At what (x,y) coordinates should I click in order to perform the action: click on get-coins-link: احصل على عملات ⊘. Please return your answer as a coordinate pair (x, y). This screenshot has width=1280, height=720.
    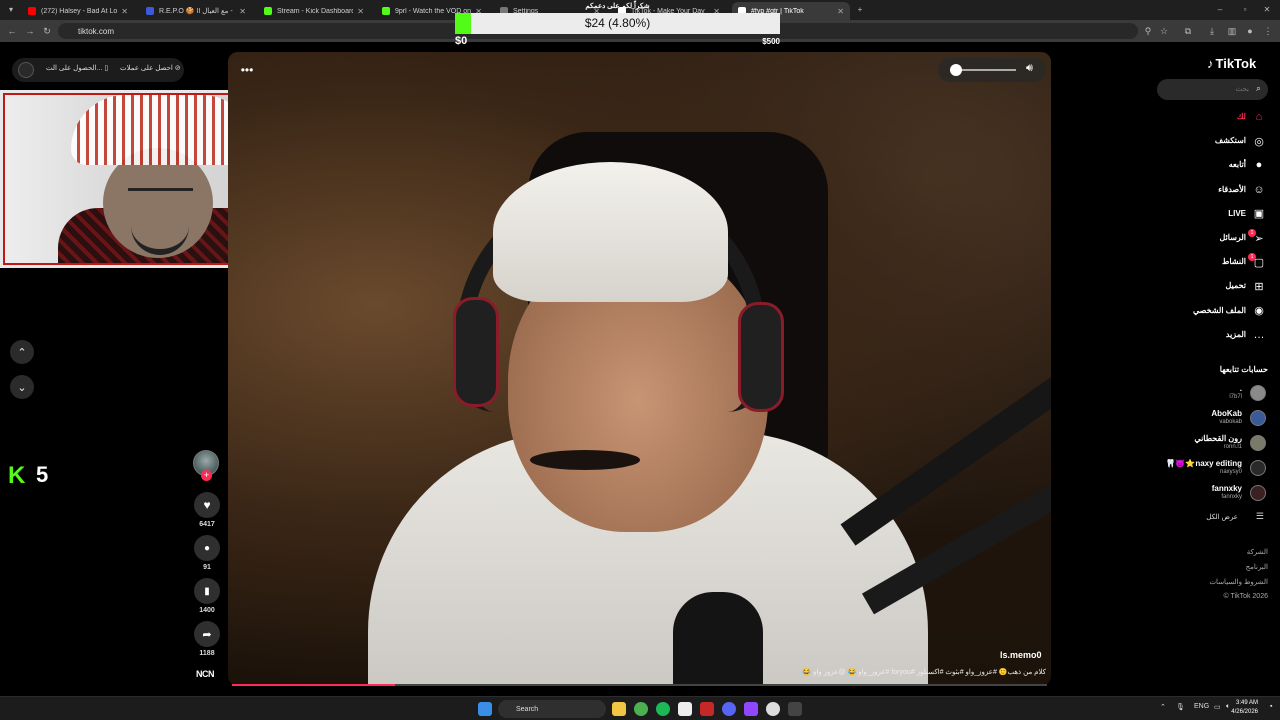
    Looking at the image, I should click on (150, 68).